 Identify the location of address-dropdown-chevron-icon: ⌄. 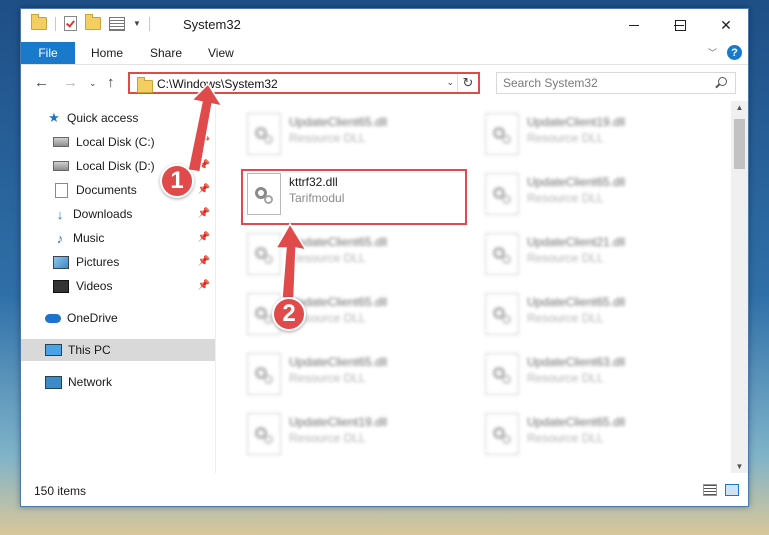
(450, 82).